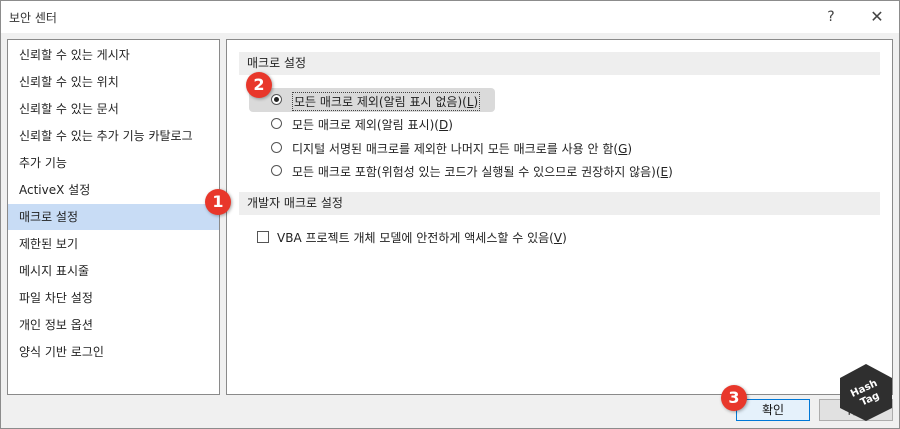  Describe the element at coordinates (450, 17) in the screenshot. I see `title-bar: 보안 센터 ? ✕` at that location.